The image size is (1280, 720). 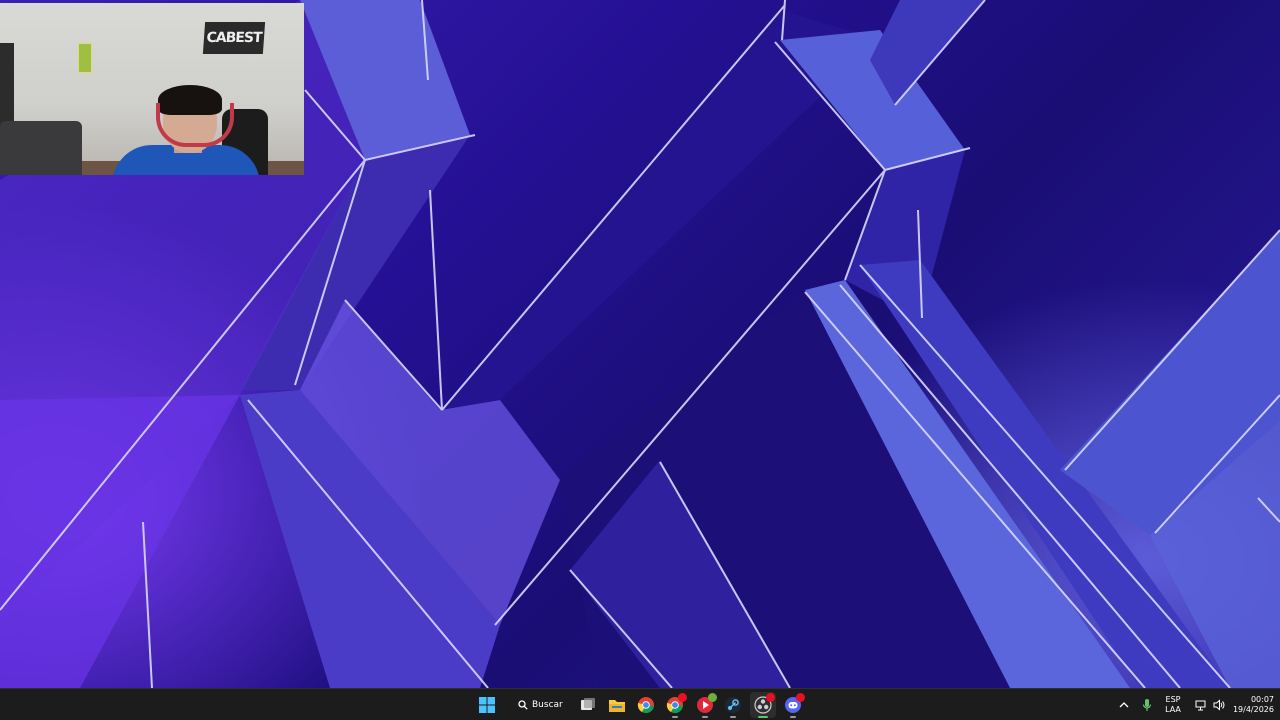 What do you see at coordinates (1173, 709) in the screenshot?
I see `keyboard-layout: LAA` at bounding box center [1173, 709].